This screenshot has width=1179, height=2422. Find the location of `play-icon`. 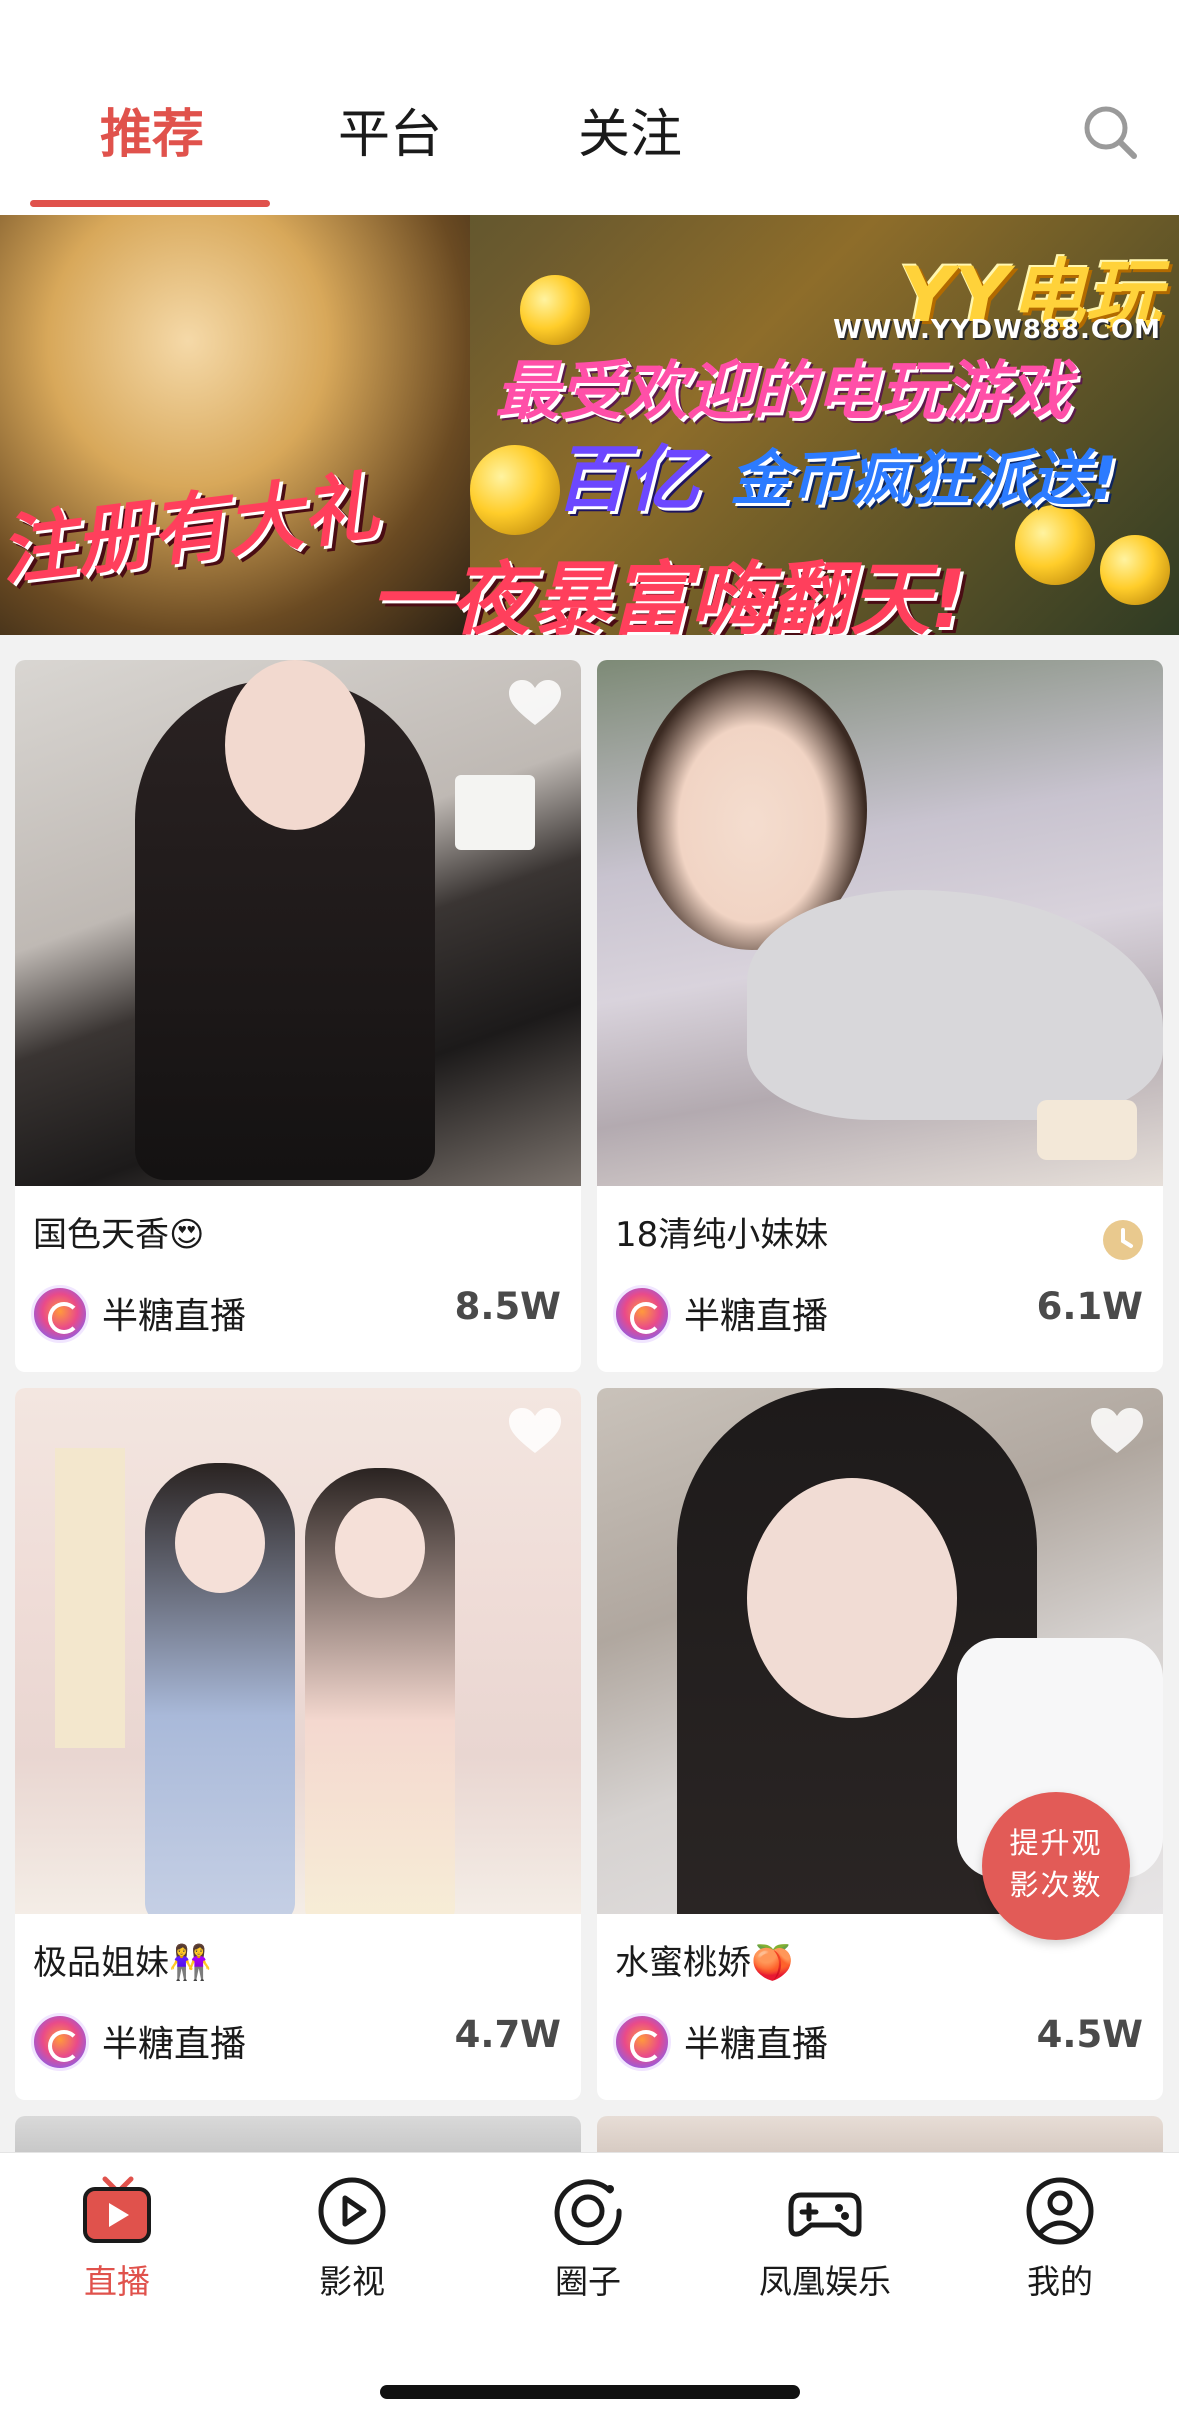

play-icon is located at coordinates (352, 2211).